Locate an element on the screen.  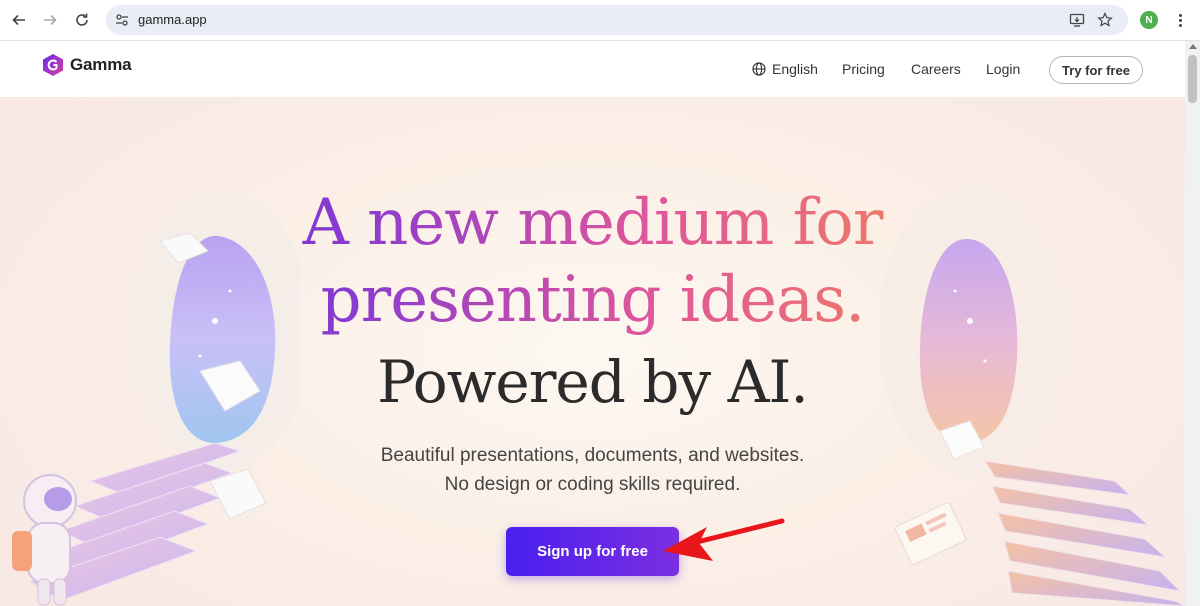
annotation-arrow-icon is located at coordinates (724, 539).